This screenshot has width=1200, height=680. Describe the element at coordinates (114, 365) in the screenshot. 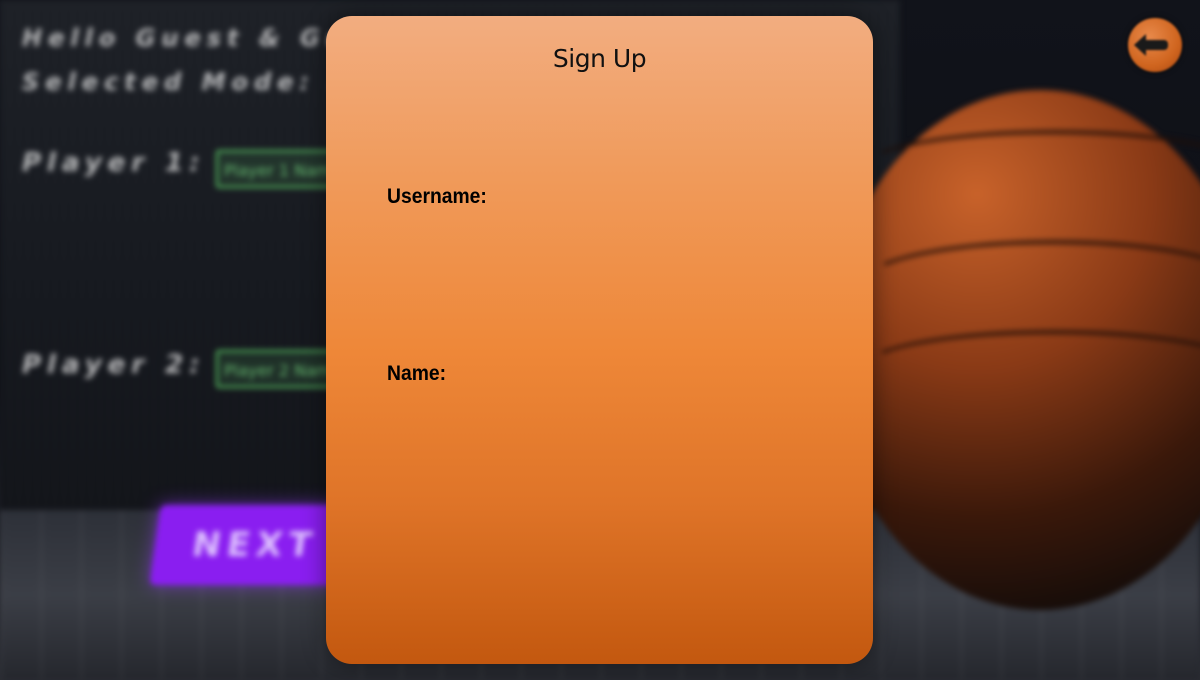

I see `player2-label: Player 2:` at that location.